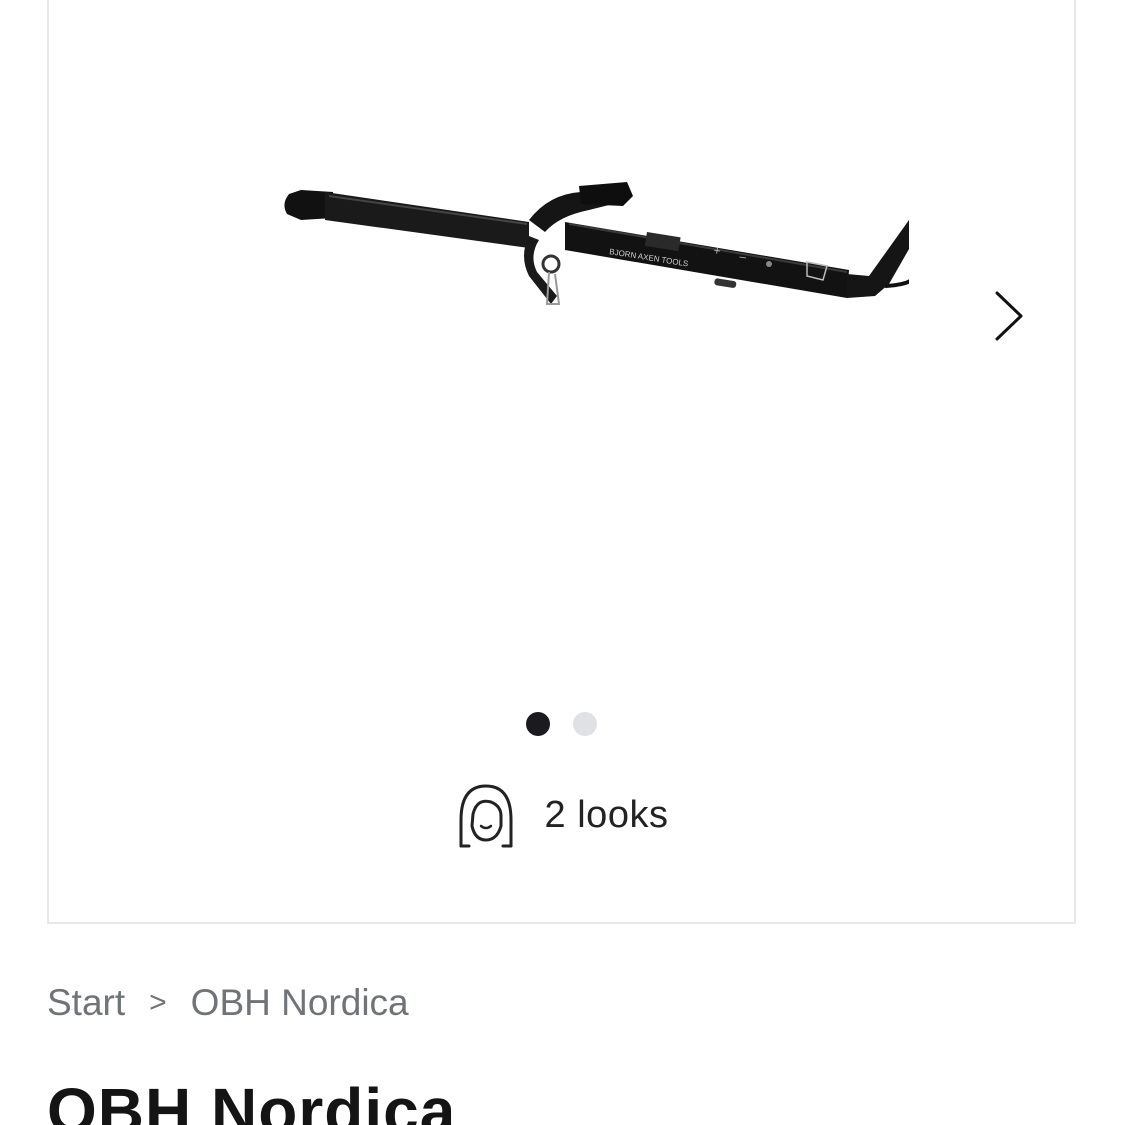 This screenshot has height=1125, width=1125. I want to click on breadcrumb-item-brand: OBH Nordica, so click(300, 1003).